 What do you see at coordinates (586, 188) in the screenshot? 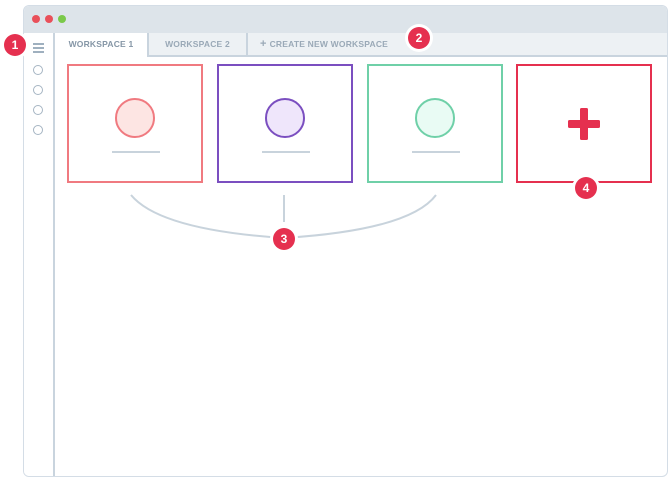
I see `callout-badge-4: 4` at bounding box center [586, 188].